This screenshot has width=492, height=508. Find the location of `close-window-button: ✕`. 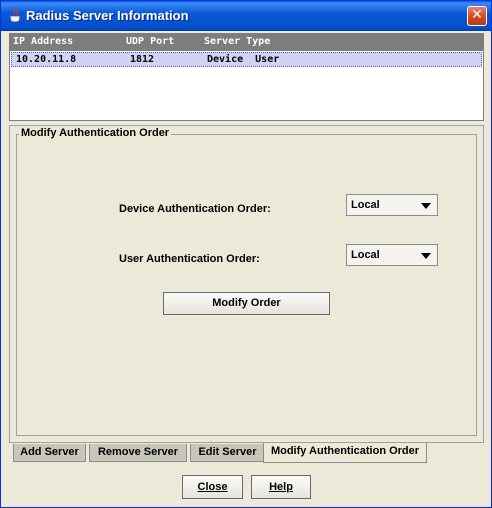

close-window-button: ✕ is located at coordinates (477, 16).